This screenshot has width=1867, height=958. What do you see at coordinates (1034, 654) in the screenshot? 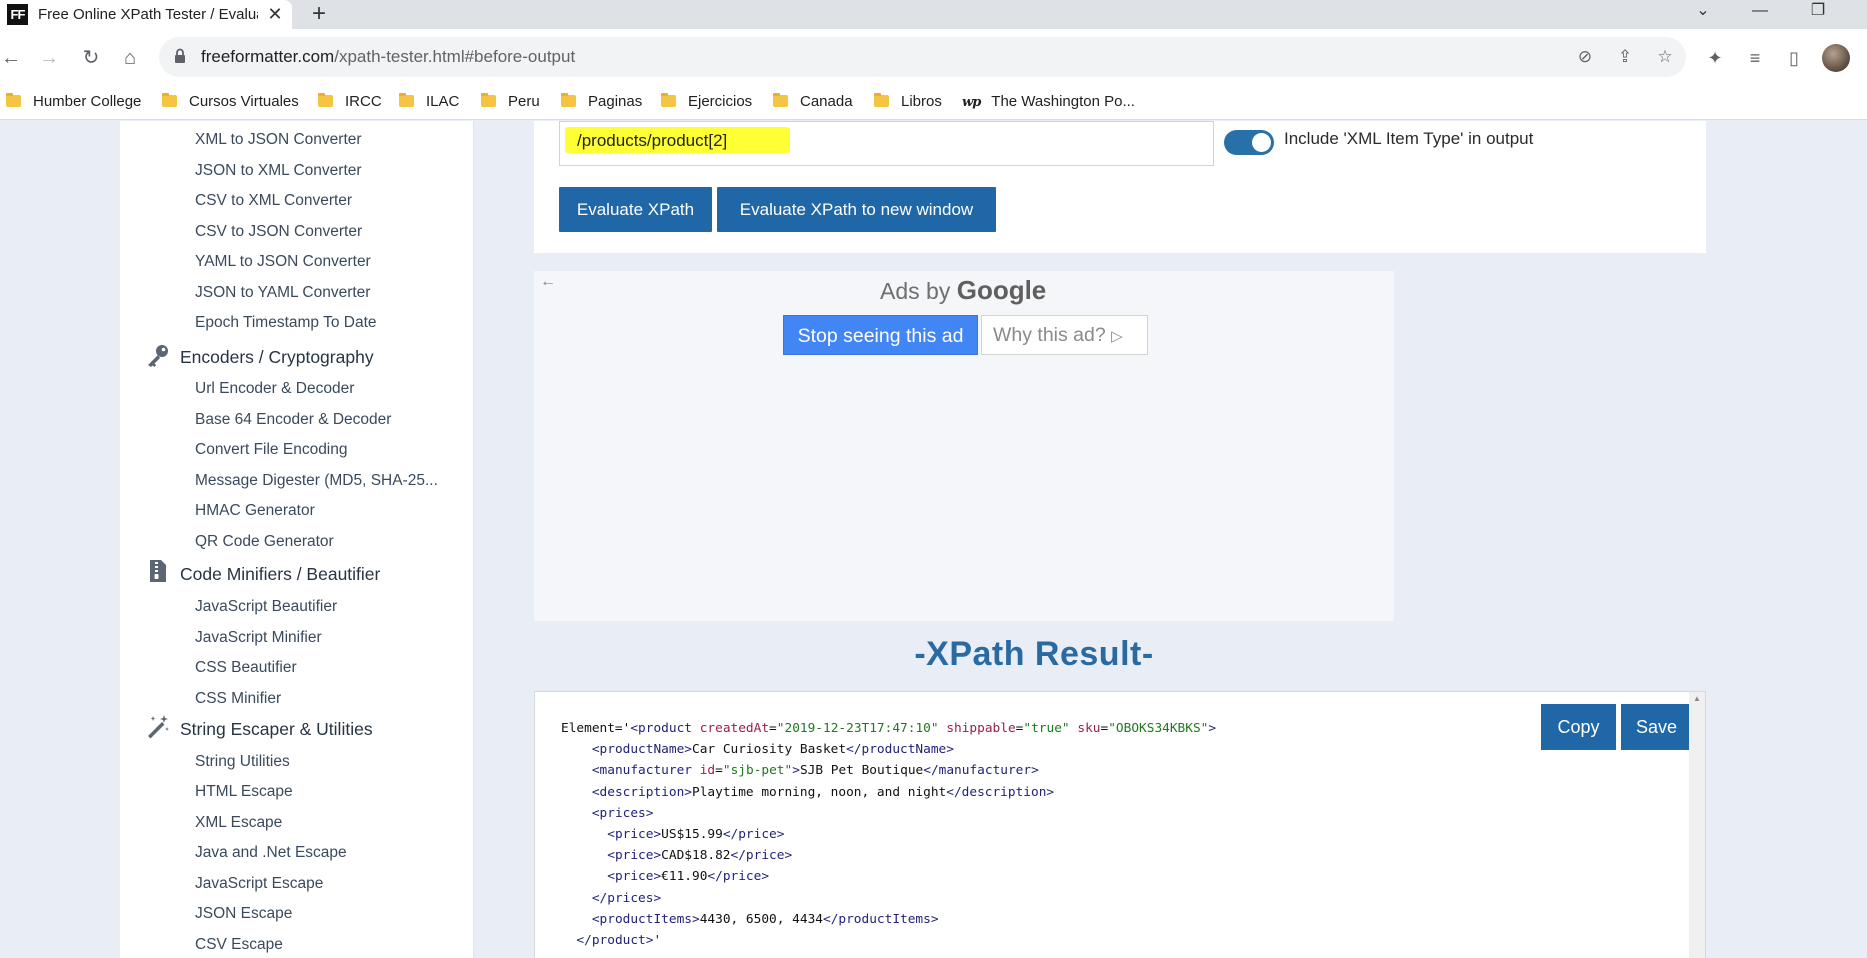
I see `xpath-result-heading: -XPath Result-` at bounding box center [1034, 654].